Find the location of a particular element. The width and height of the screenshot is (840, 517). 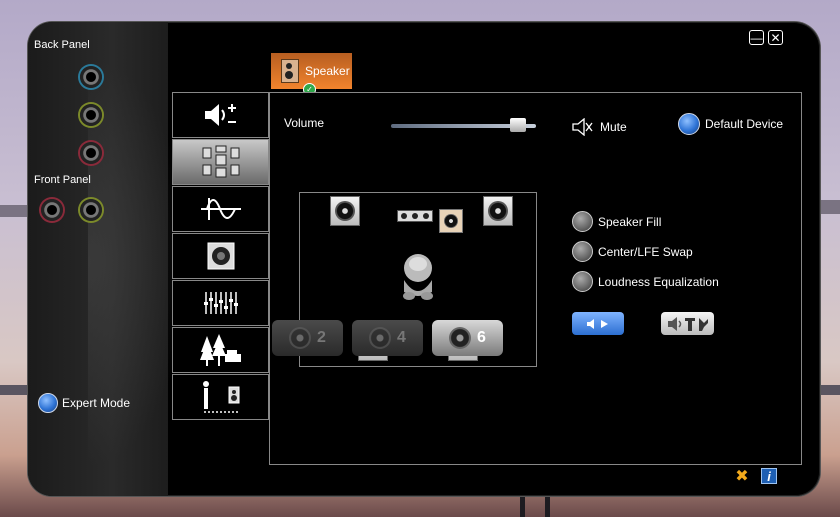

volume-slider-thumb is located at coordinates (518, 125).